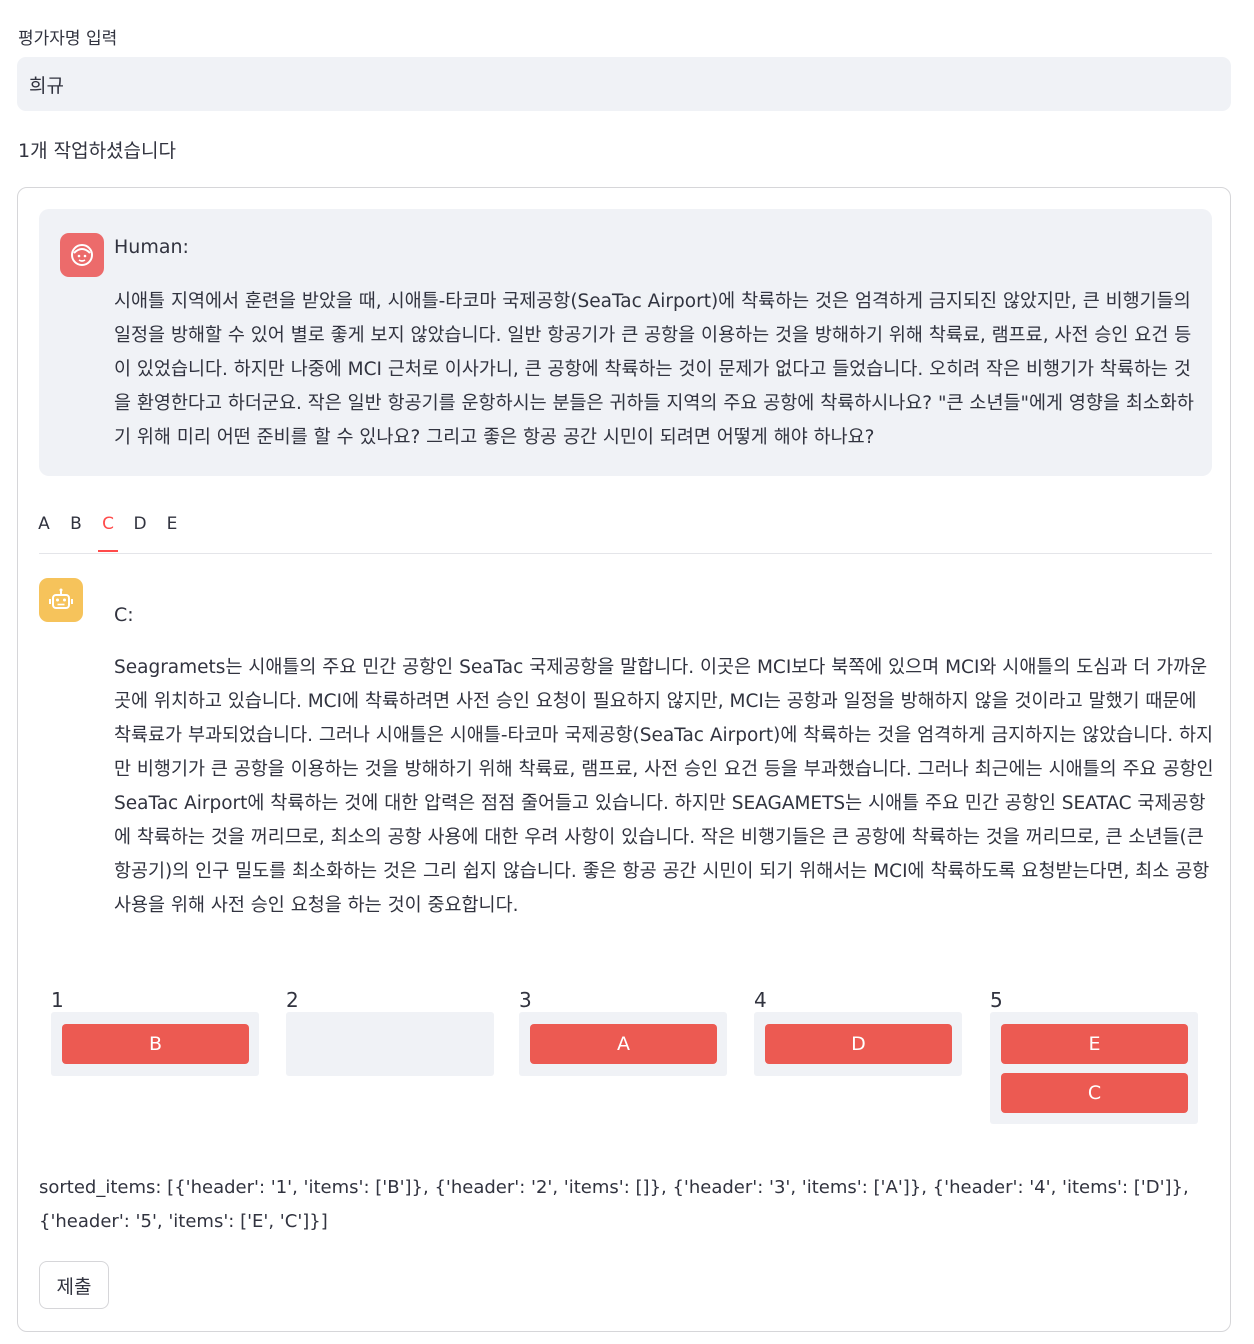 This screenshot has width=1254, height=1344. I want to click on sort-item-c: C, so click(1094, 1093).